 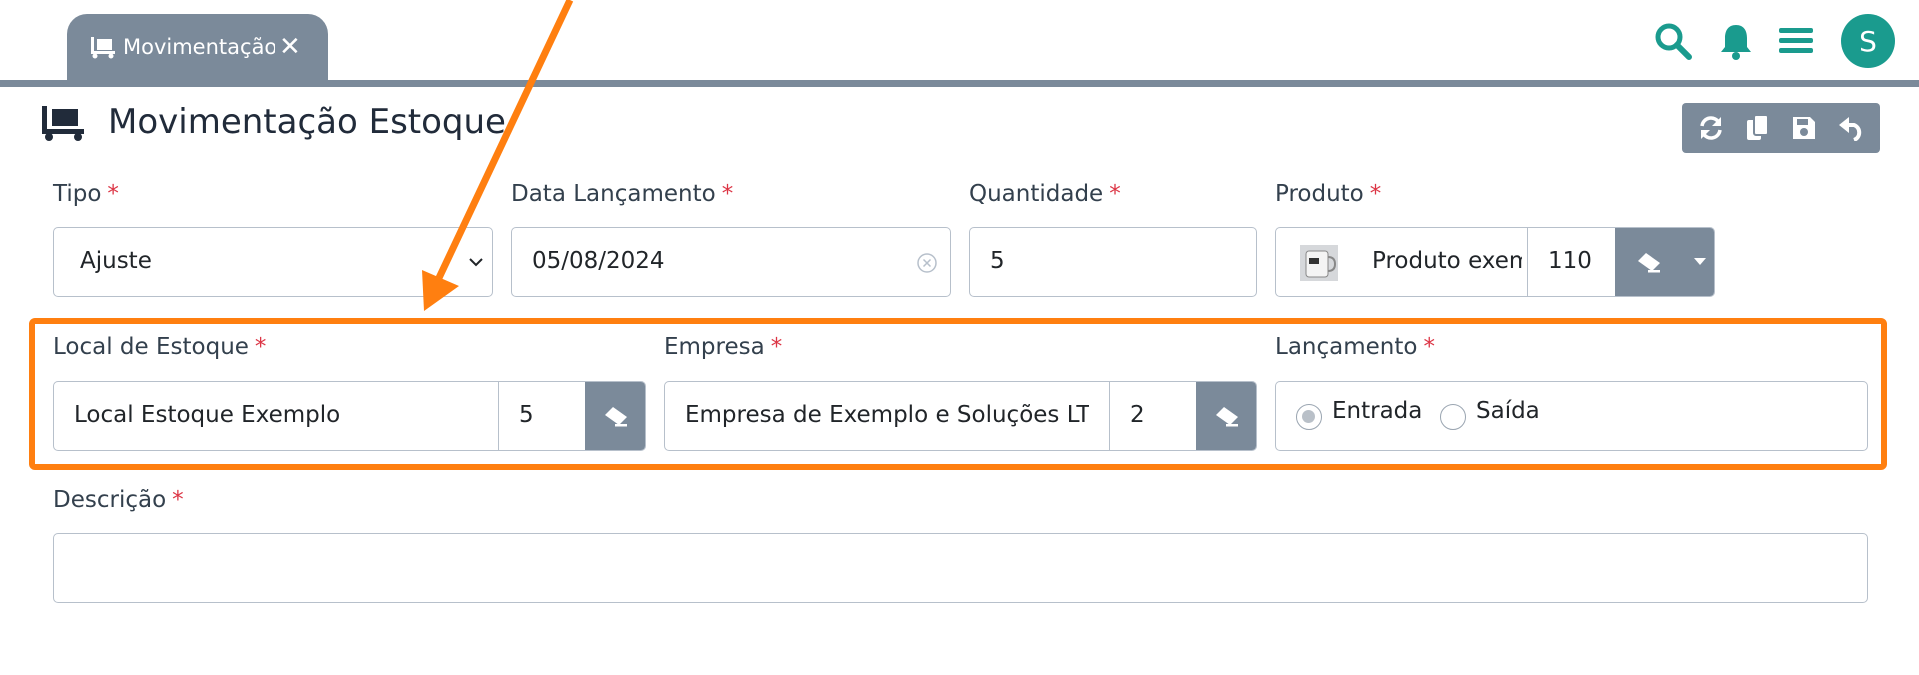 What do you see at coordinates (1309, 417) in the screenshot?
I see `radio-entrada` at bounding box center [1309, 417].